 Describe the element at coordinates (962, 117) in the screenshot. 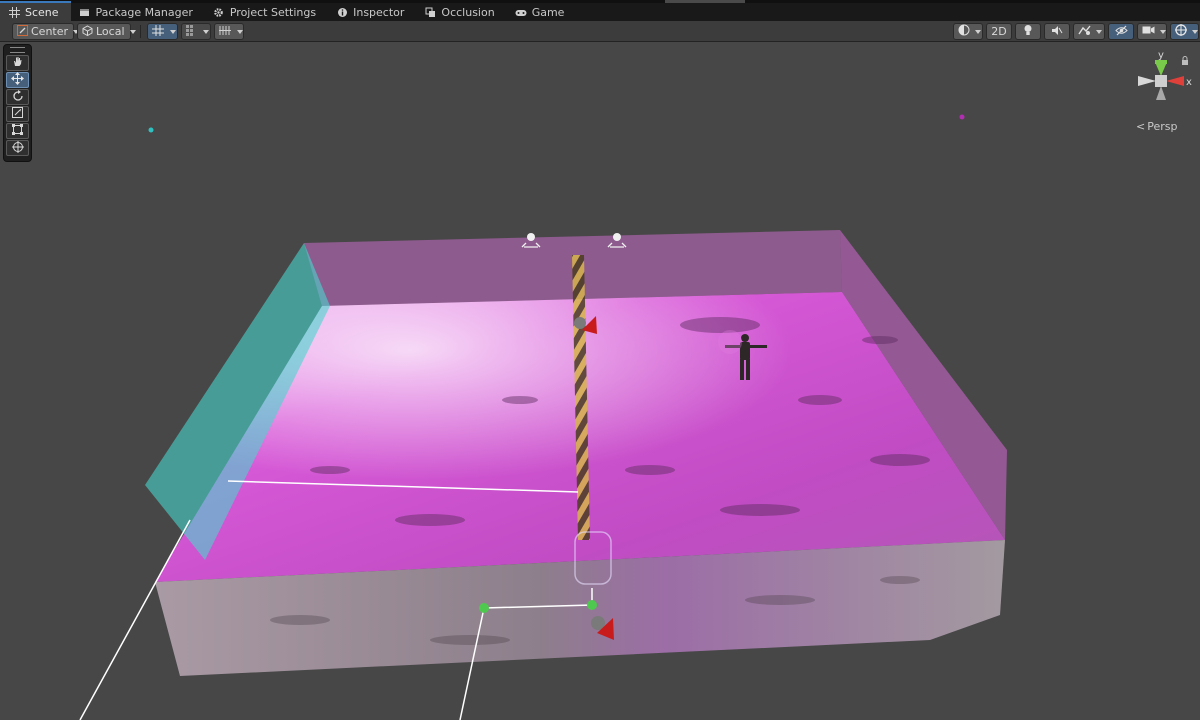

I see `marker-magenta` at that location.